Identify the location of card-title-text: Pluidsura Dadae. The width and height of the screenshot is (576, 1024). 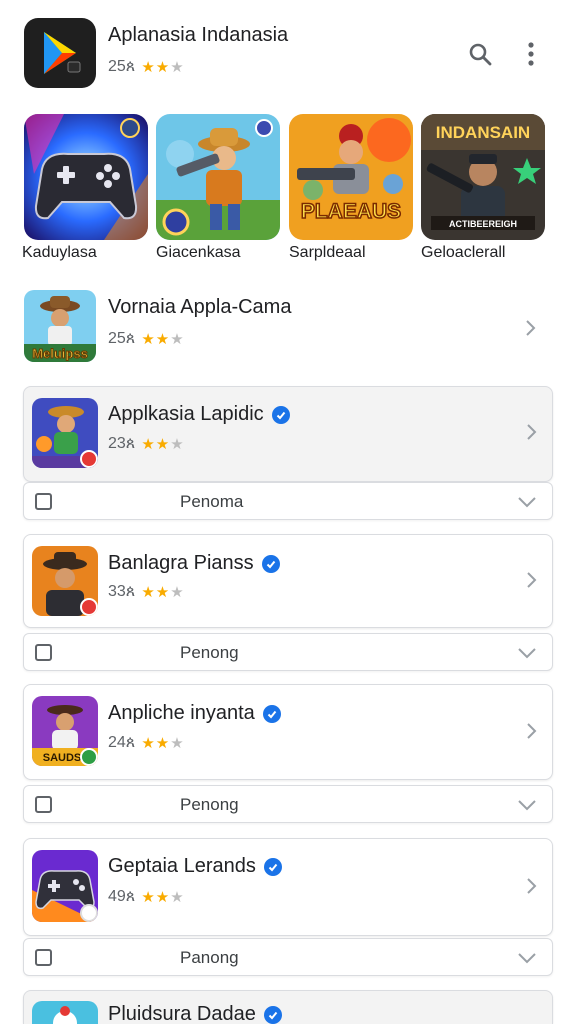
(182, 1013).